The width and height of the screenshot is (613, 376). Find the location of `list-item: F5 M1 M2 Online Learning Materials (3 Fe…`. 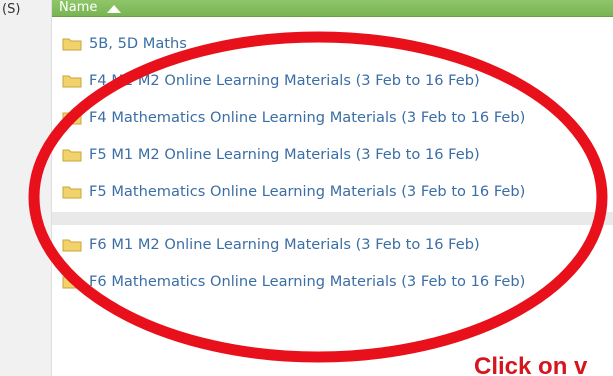

list-item: F5 M1 M2 Online Learning Materials (3 Fe… is located at coordinates (332, 154).